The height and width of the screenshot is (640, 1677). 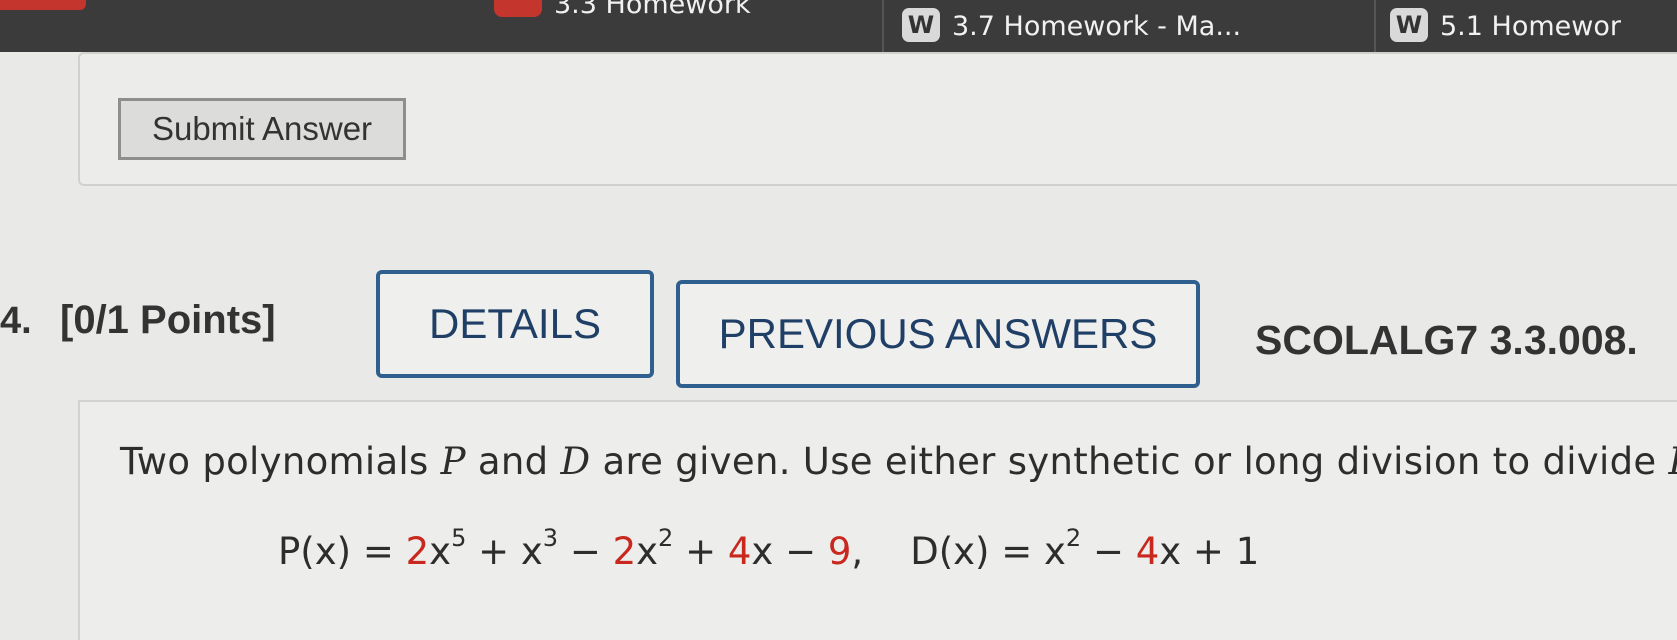 What do you see at coordinates (800, 551) in the screenshot?
I see `p-op4: −` at bounding box center [800, 551].